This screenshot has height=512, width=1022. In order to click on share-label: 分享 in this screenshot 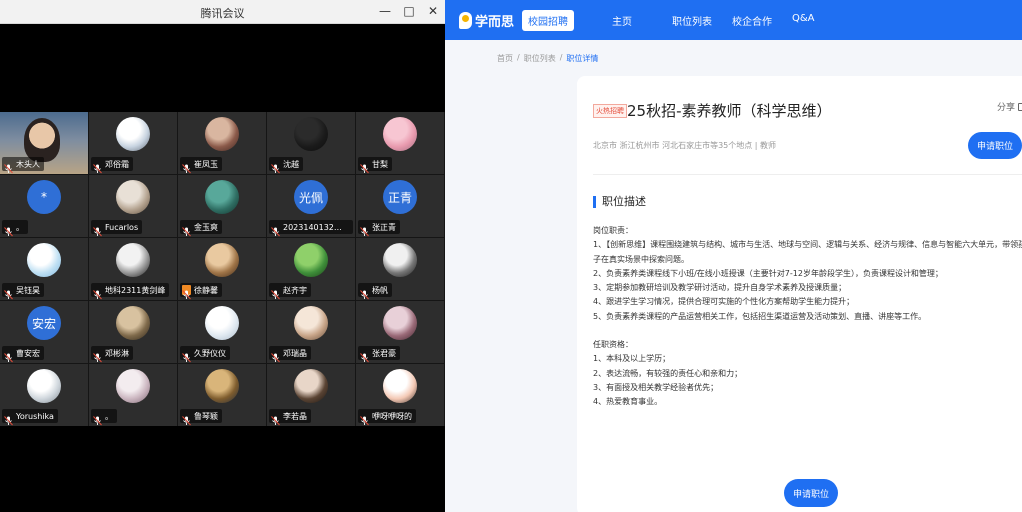, I will do `click(1006, 108)`.